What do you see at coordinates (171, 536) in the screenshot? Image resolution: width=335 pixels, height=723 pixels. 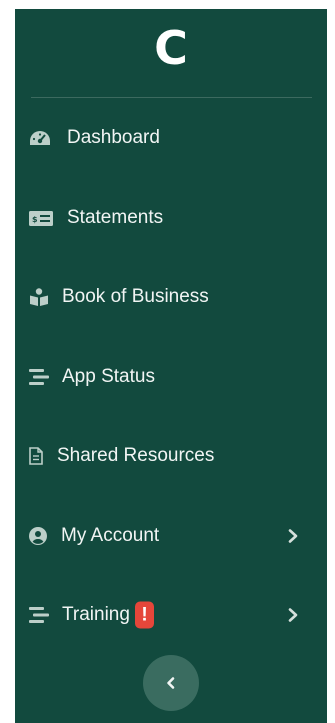 I see `sidebar-item-my-account: My Account` at bounding box center [171, 536].